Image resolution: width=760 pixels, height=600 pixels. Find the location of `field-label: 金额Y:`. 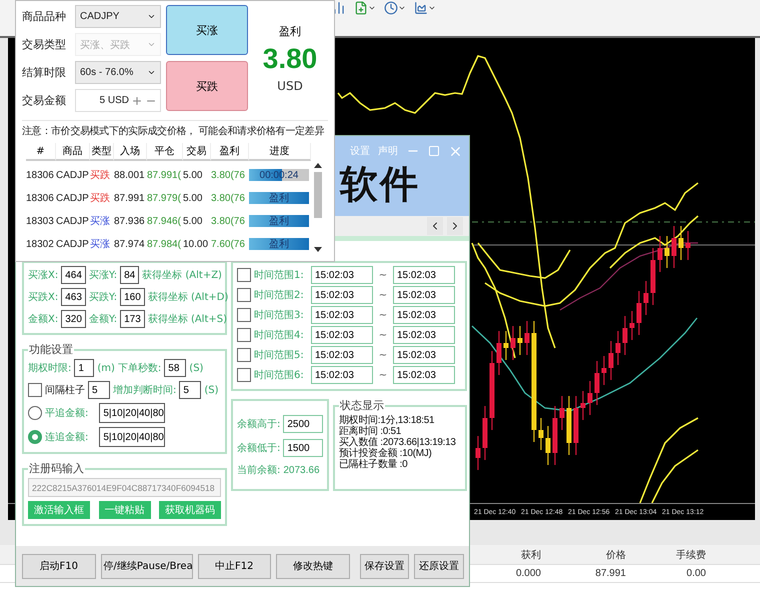

field-label: 金额Y: is located at coordinates (103, 319).